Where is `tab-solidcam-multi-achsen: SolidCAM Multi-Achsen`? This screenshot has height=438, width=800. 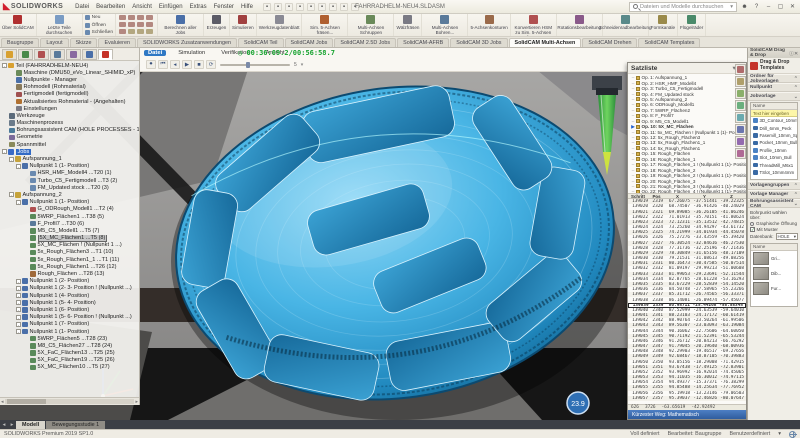
tab-solidcam-multi-achsen: SolidCAM Multi-Achsen is located at coordinates (545, 42).